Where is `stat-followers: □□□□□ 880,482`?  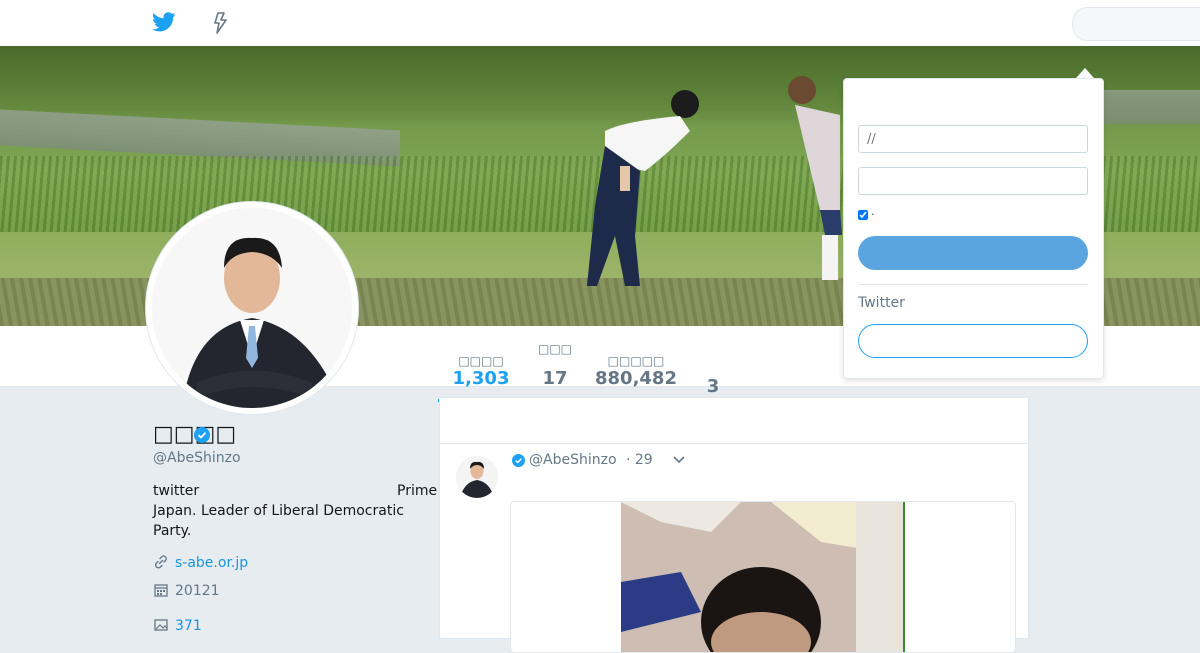
stat-followers: □□□□□ 880,482 is located at coordinates (636, 371).